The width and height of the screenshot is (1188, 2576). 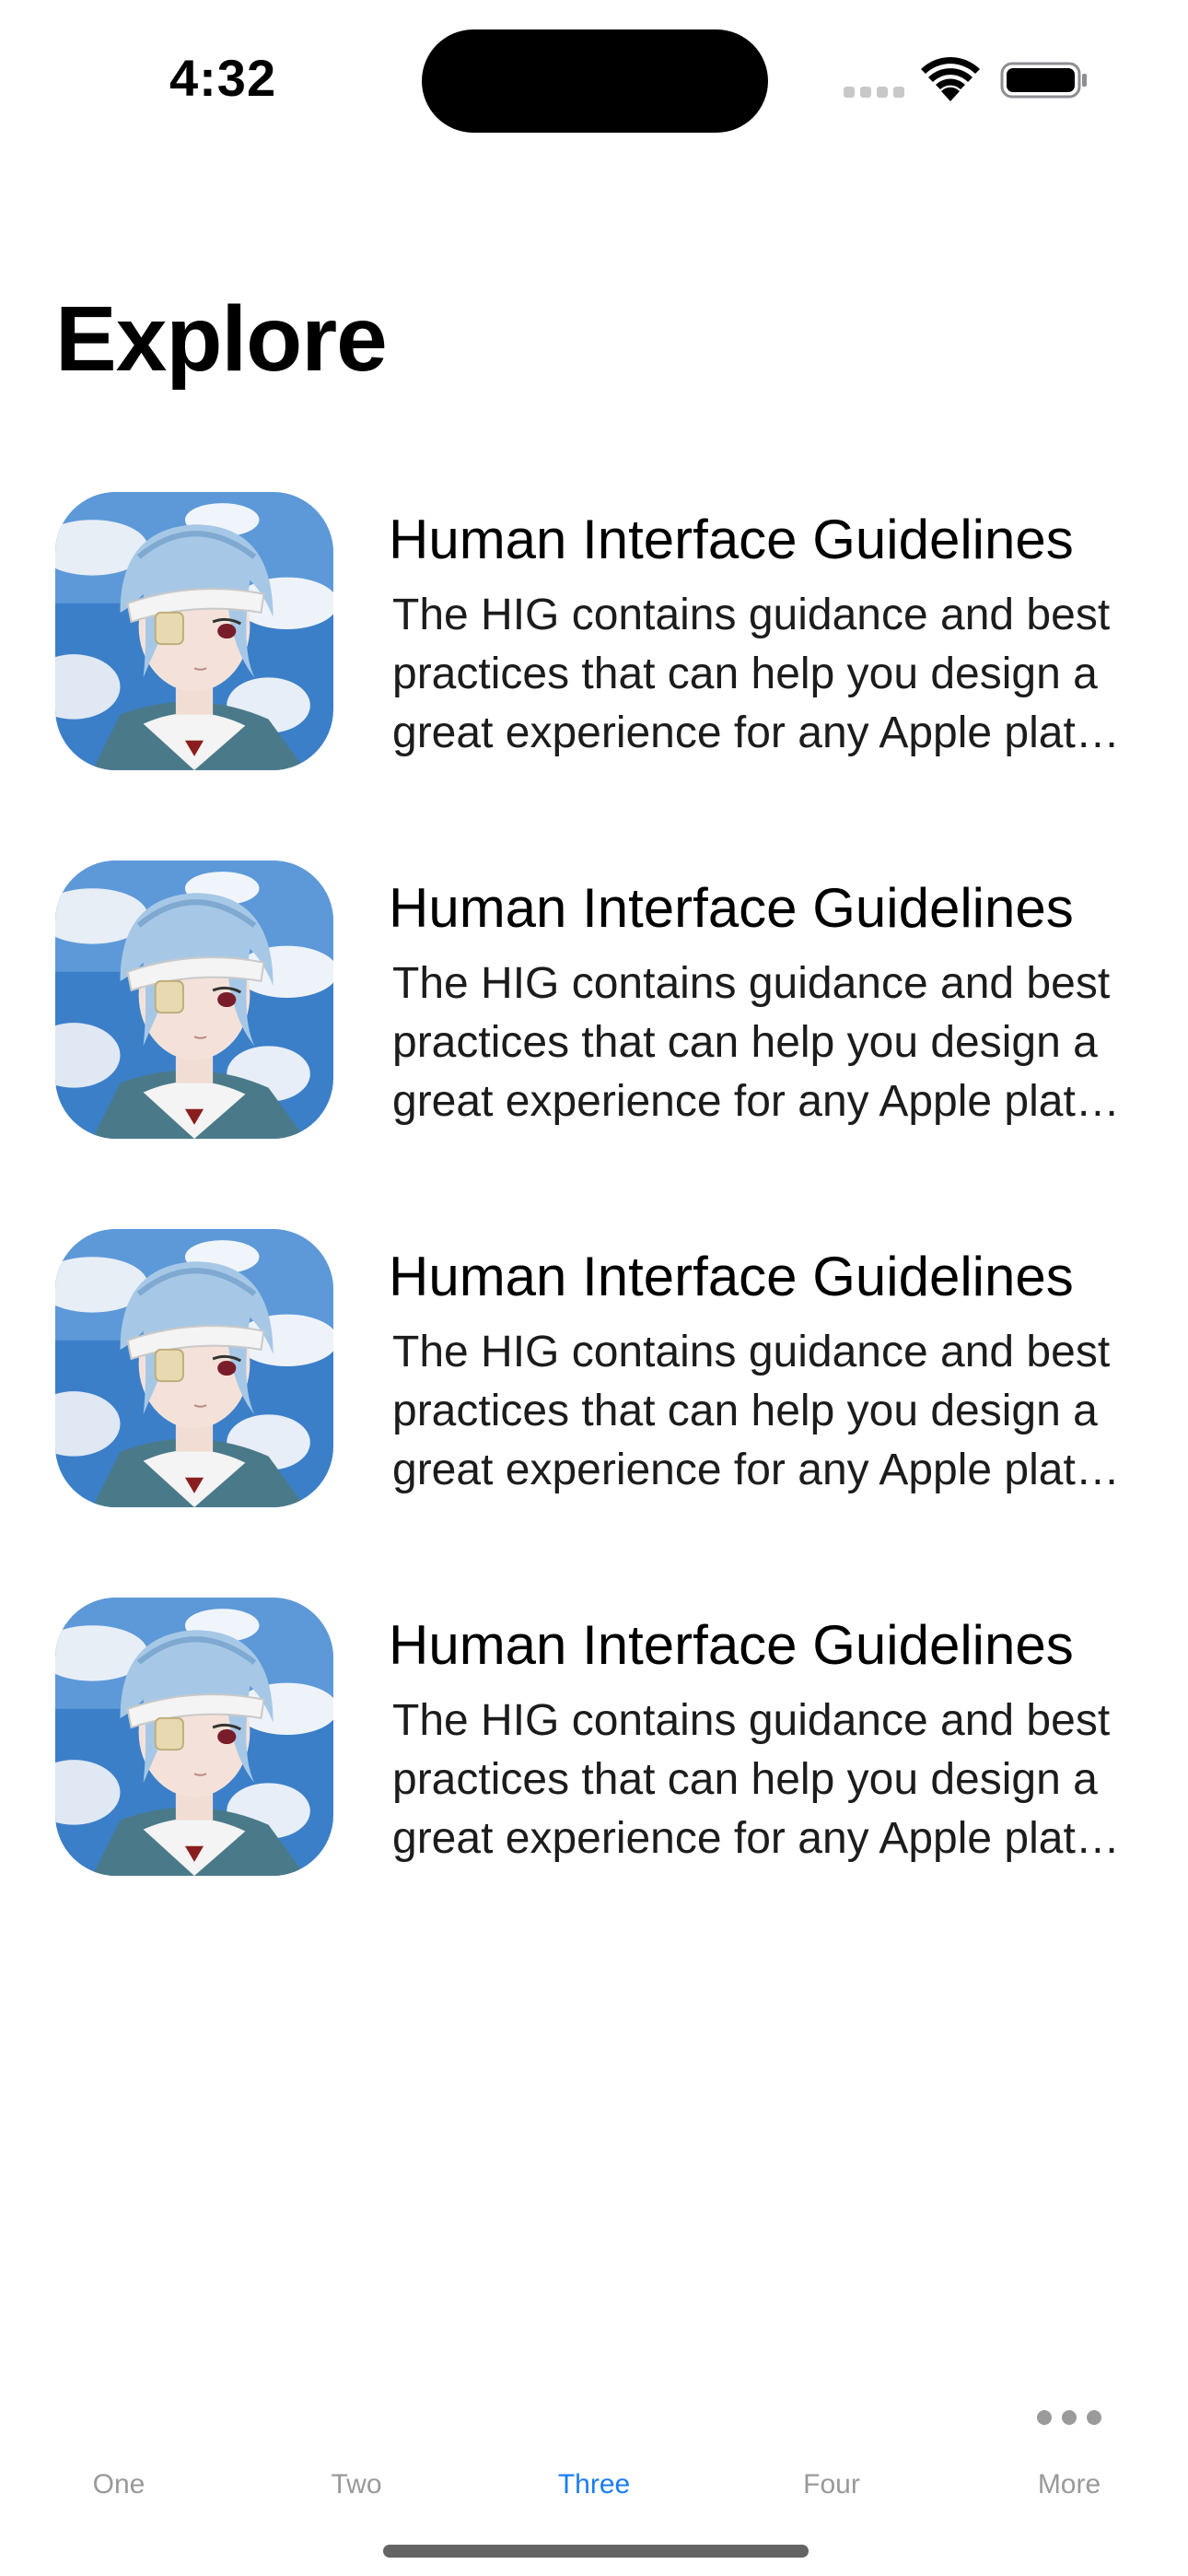 What do you see at coordinates (1069, 2415) in the screenshot?
I see `more-icon` at bounding box center [1069, 2415].